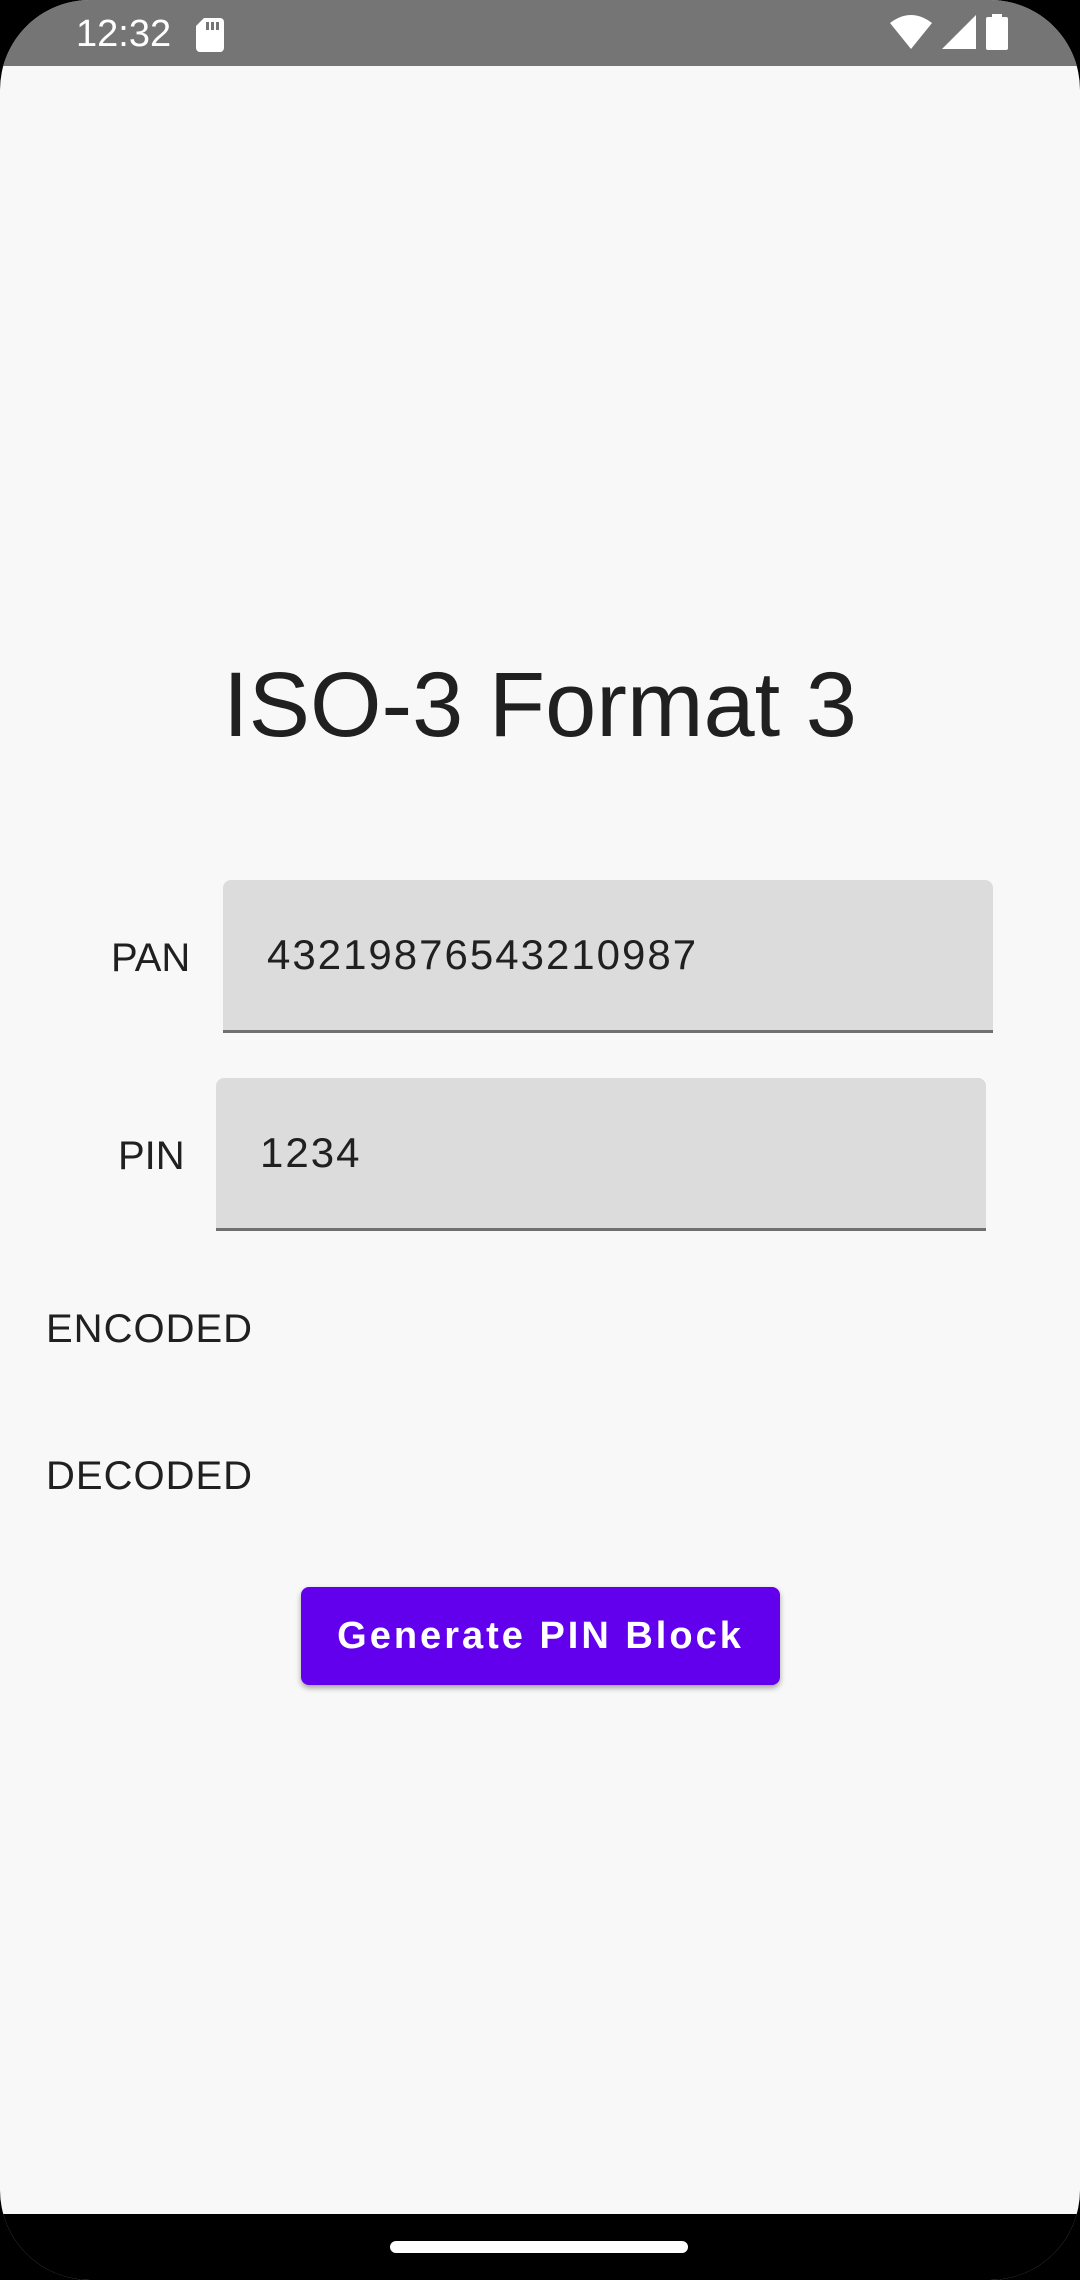 The height and width of the screenshot is (2280, 1080). Describe the element at coordinates (124, 34) in the screenshot. I see `status-time: 12:32` at that location.